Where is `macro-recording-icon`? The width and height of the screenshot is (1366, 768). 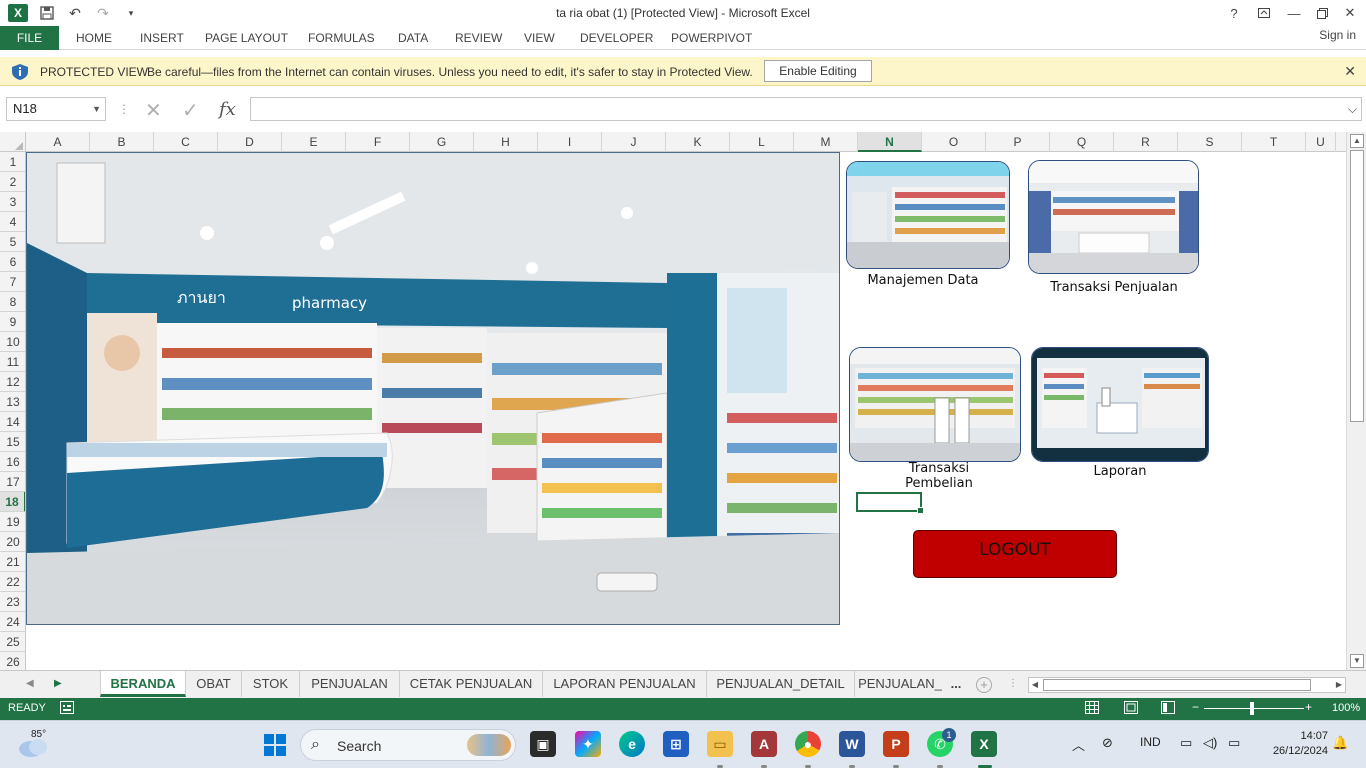 macro-recording-icon is located at coordinates (68, 708).